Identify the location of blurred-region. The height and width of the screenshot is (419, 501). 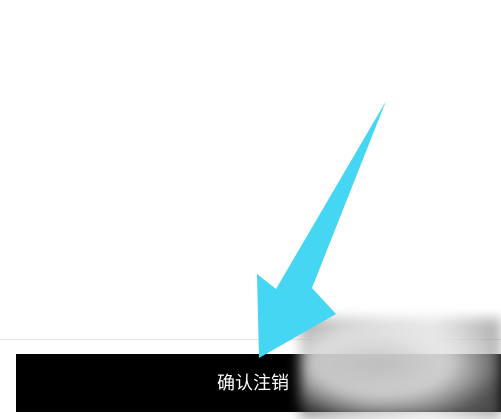
(400, 368).